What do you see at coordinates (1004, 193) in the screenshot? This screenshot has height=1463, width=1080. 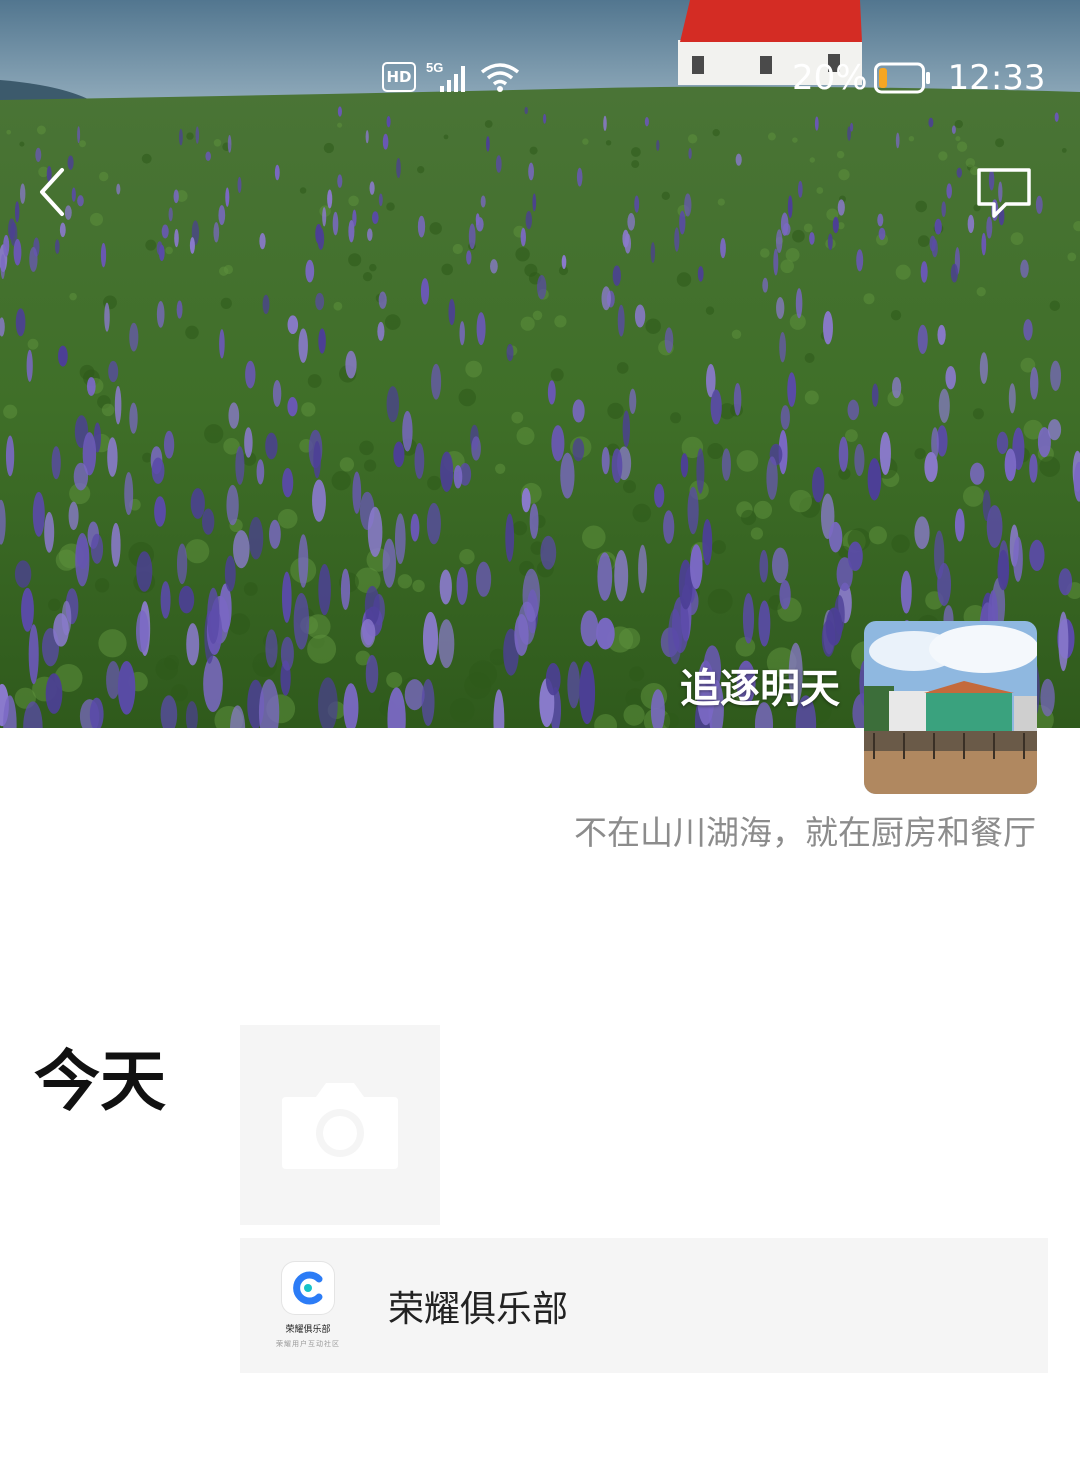 I see `message-button` at bounding box center [1004, 193].